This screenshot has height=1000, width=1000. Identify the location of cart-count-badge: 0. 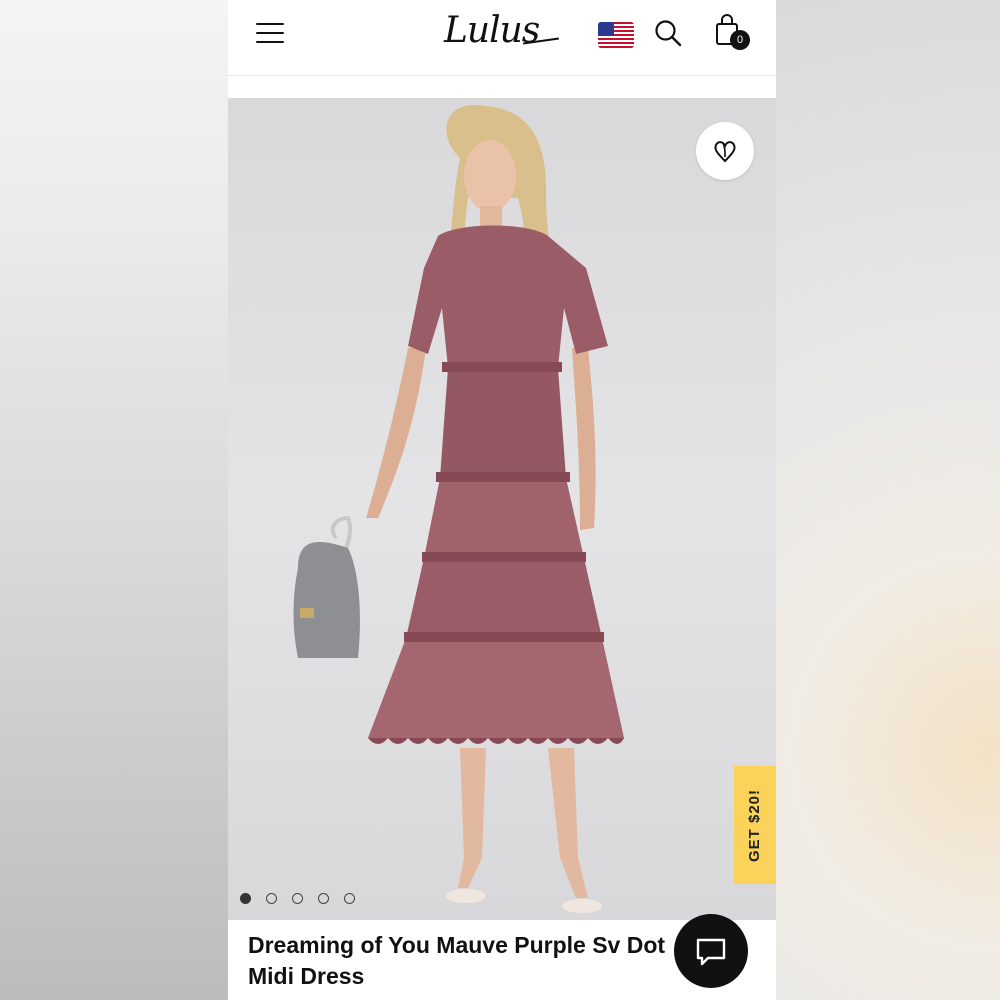
(740, 40).